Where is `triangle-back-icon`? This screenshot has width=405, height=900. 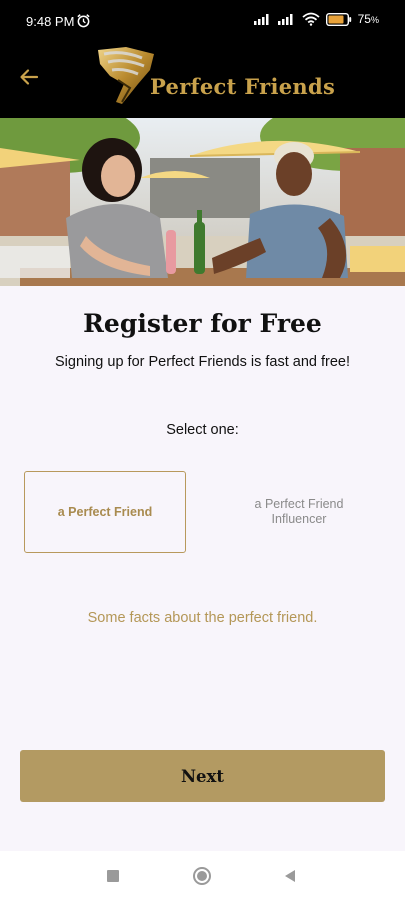 triangle-back-icon is located at coordinates (290, 876).